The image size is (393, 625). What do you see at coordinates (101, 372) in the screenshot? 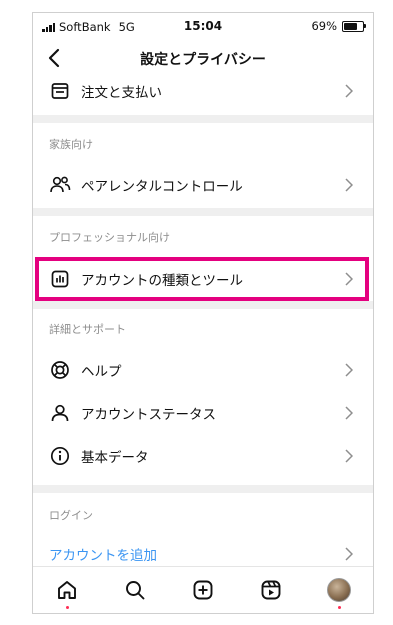
I see `menu-item-label: ヘルプ` at bounding box center [101, 372].